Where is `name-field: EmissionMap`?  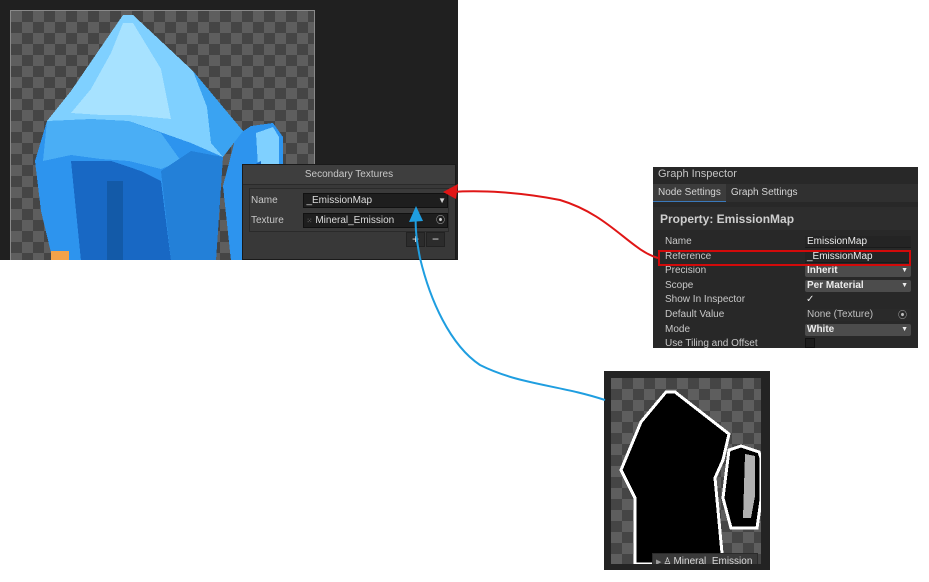 name-field: EmissionMap is located at coordinates (858, 242).